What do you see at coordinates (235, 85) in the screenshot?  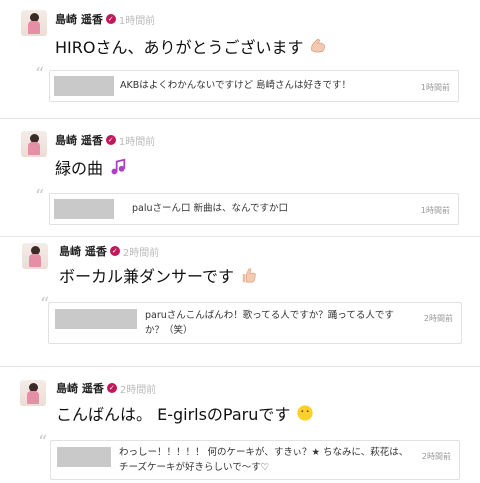 I see `reply-text: AKBはよくわかんないですけど 島崎さんは好きです！` at bounding box center [235, 85].